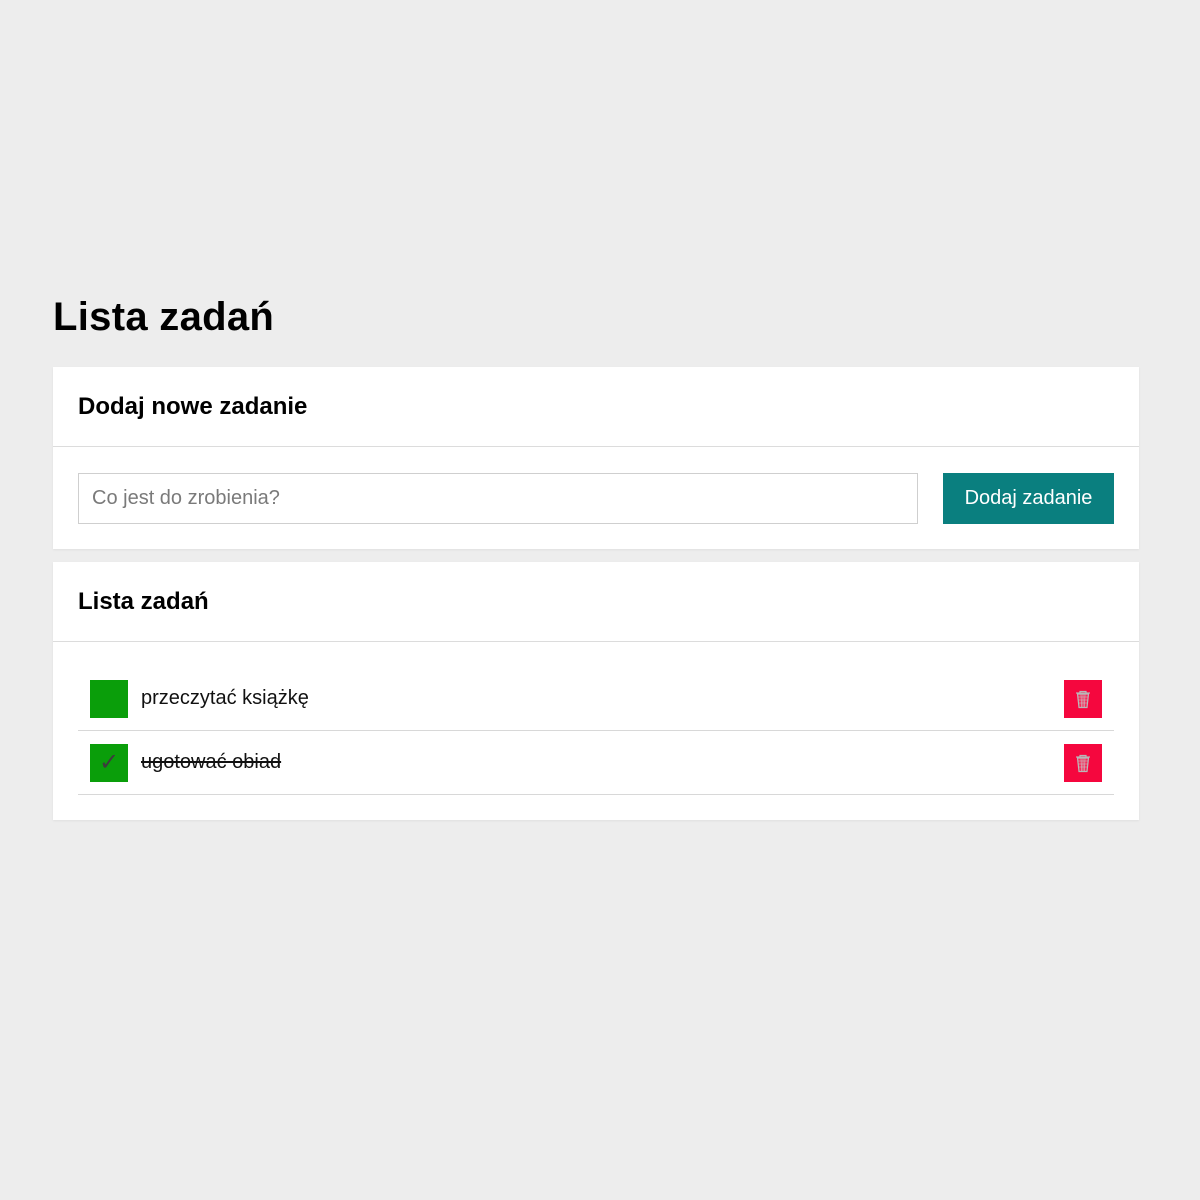 This screenshot has width=1200, height=1200. I want to click on add-task-button: Dodaj zadanie, so click(1028, 498).